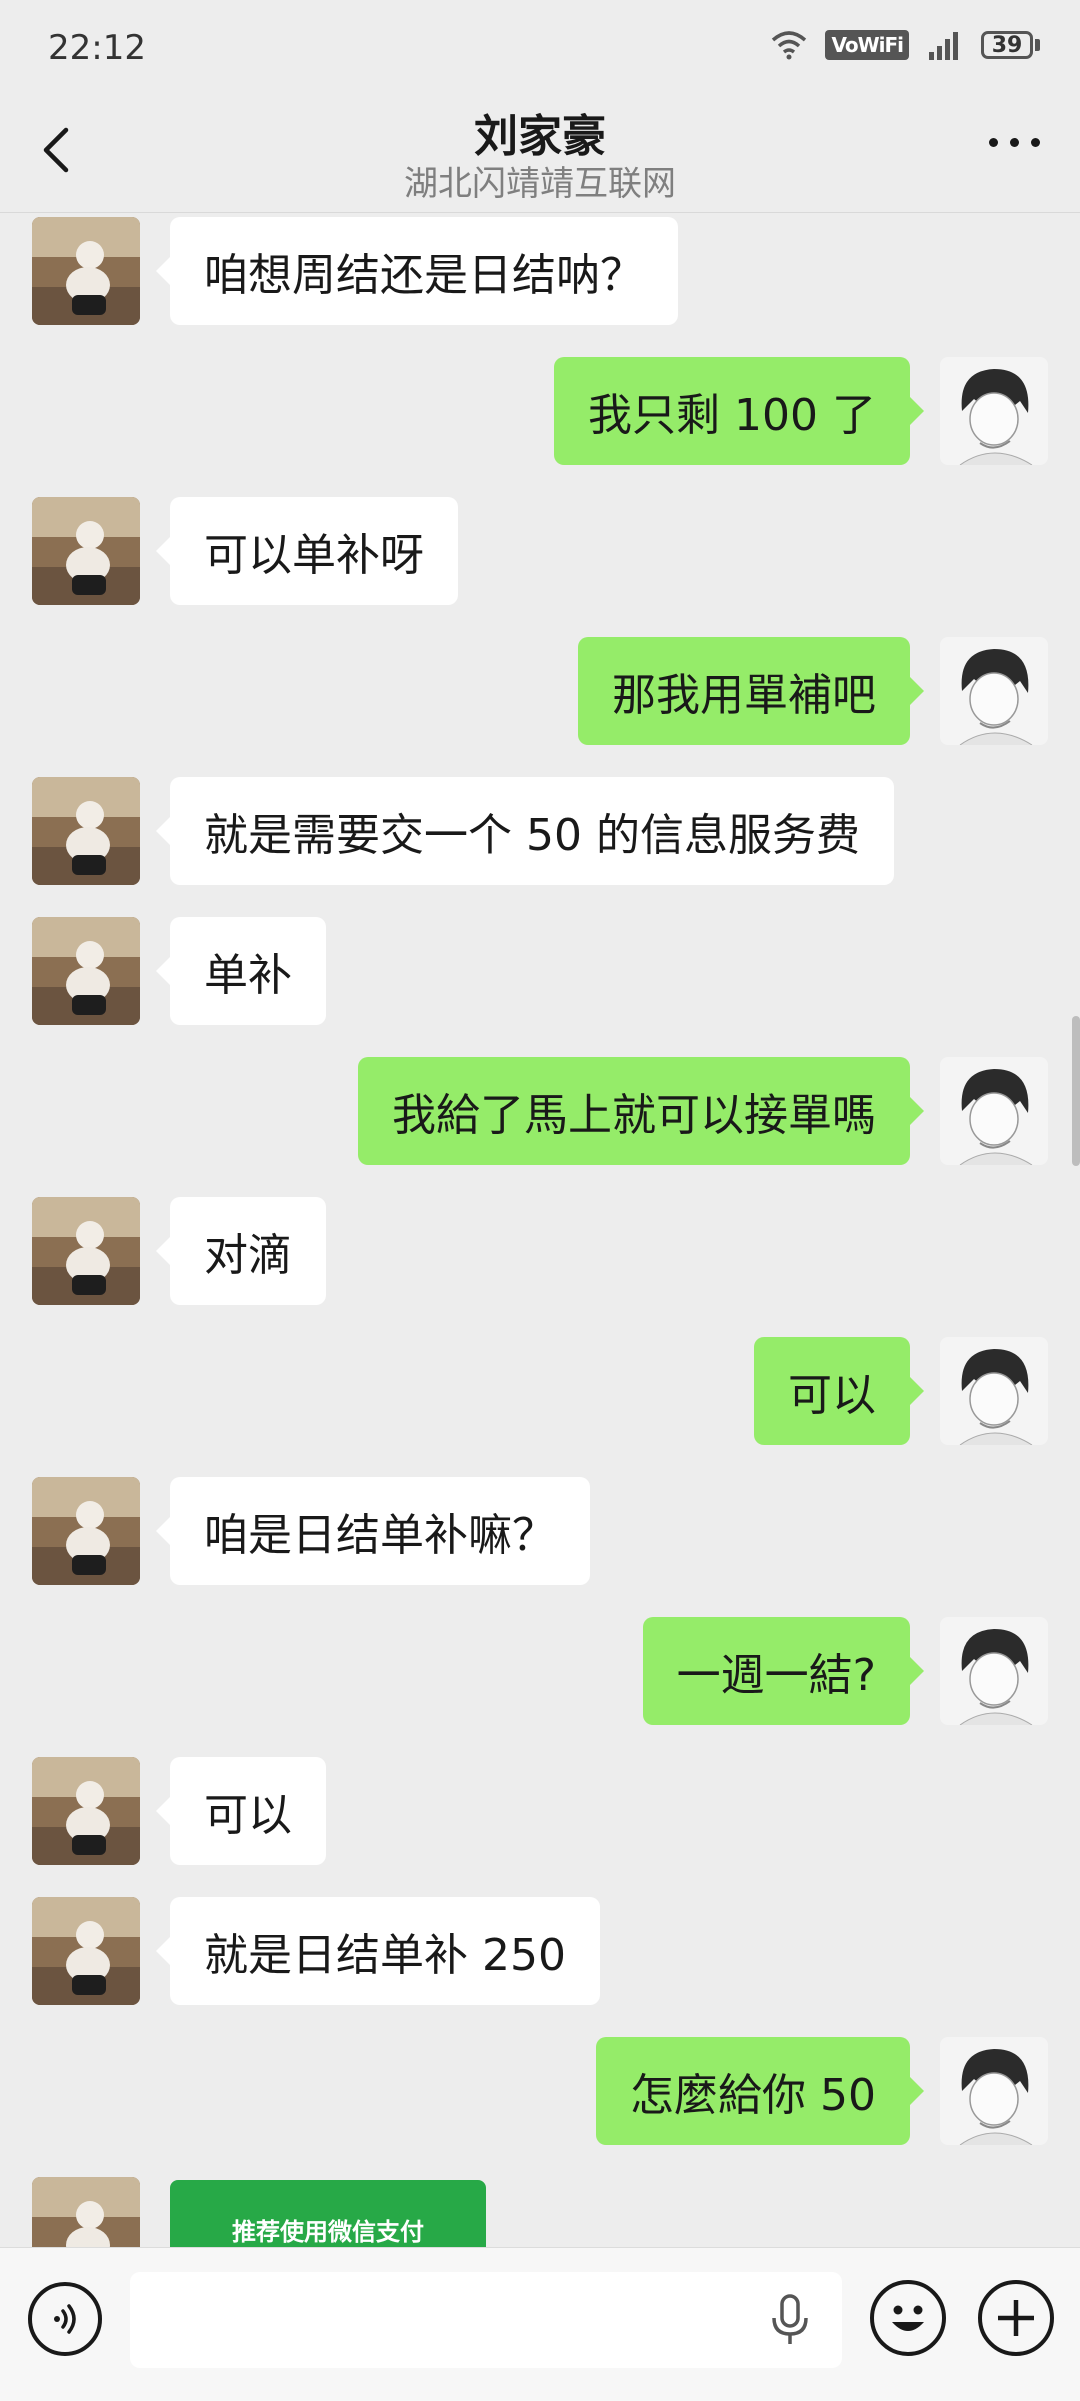  What do you see at coordinates (641, 1111) in the screenshot?
I see `message-bubble: 我給了馬上就可以接單嗎` at bounding box center [641, 1111].